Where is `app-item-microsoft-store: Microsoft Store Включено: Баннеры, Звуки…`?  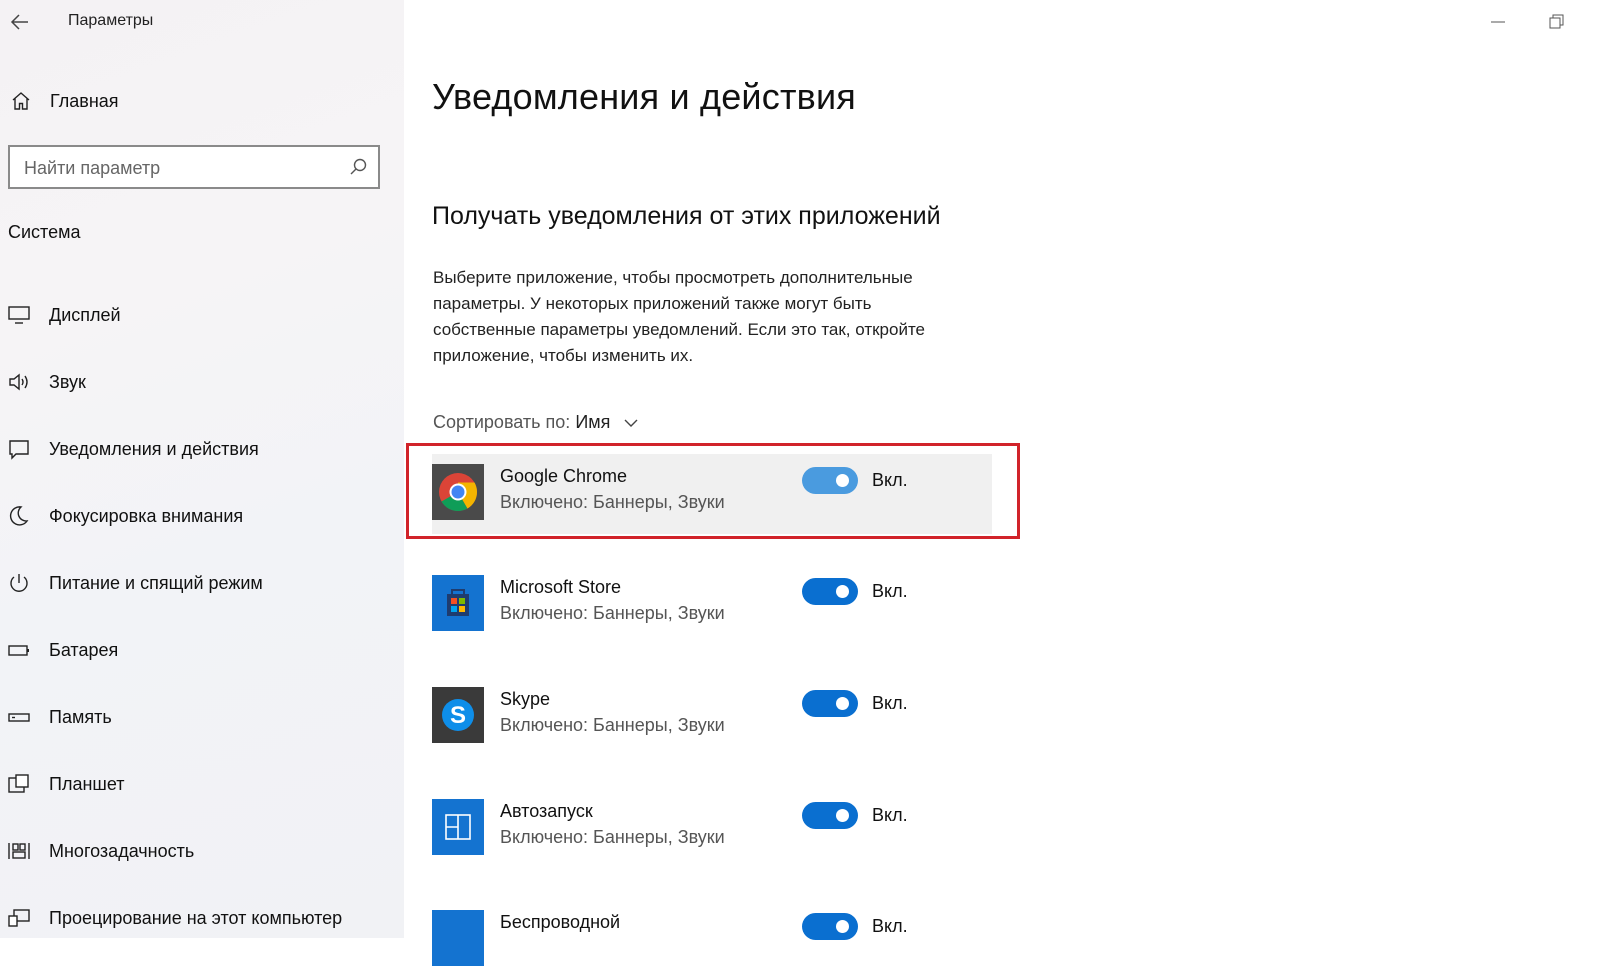
app-item-microsoft-store: Microsoft Store Включено: Баннеры, Звуки… is located at coordinates (712, 605).